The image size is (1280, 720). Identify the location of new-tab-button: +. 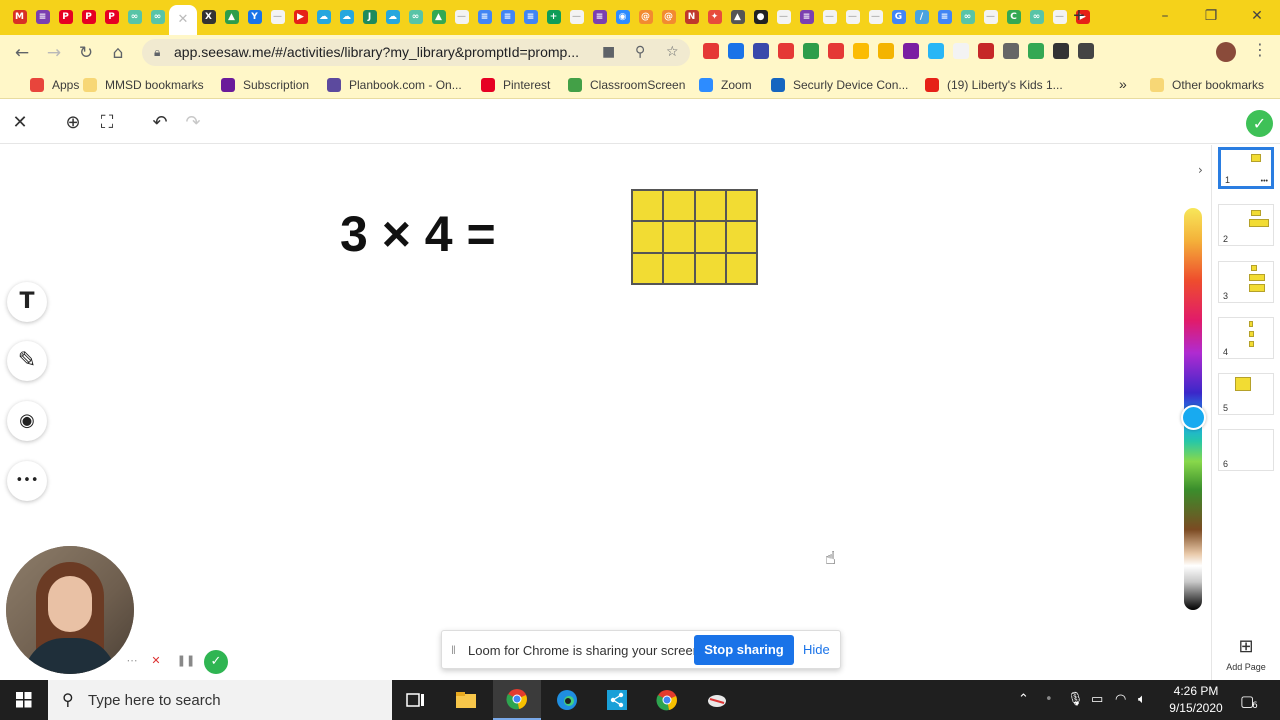
(1079, 16).